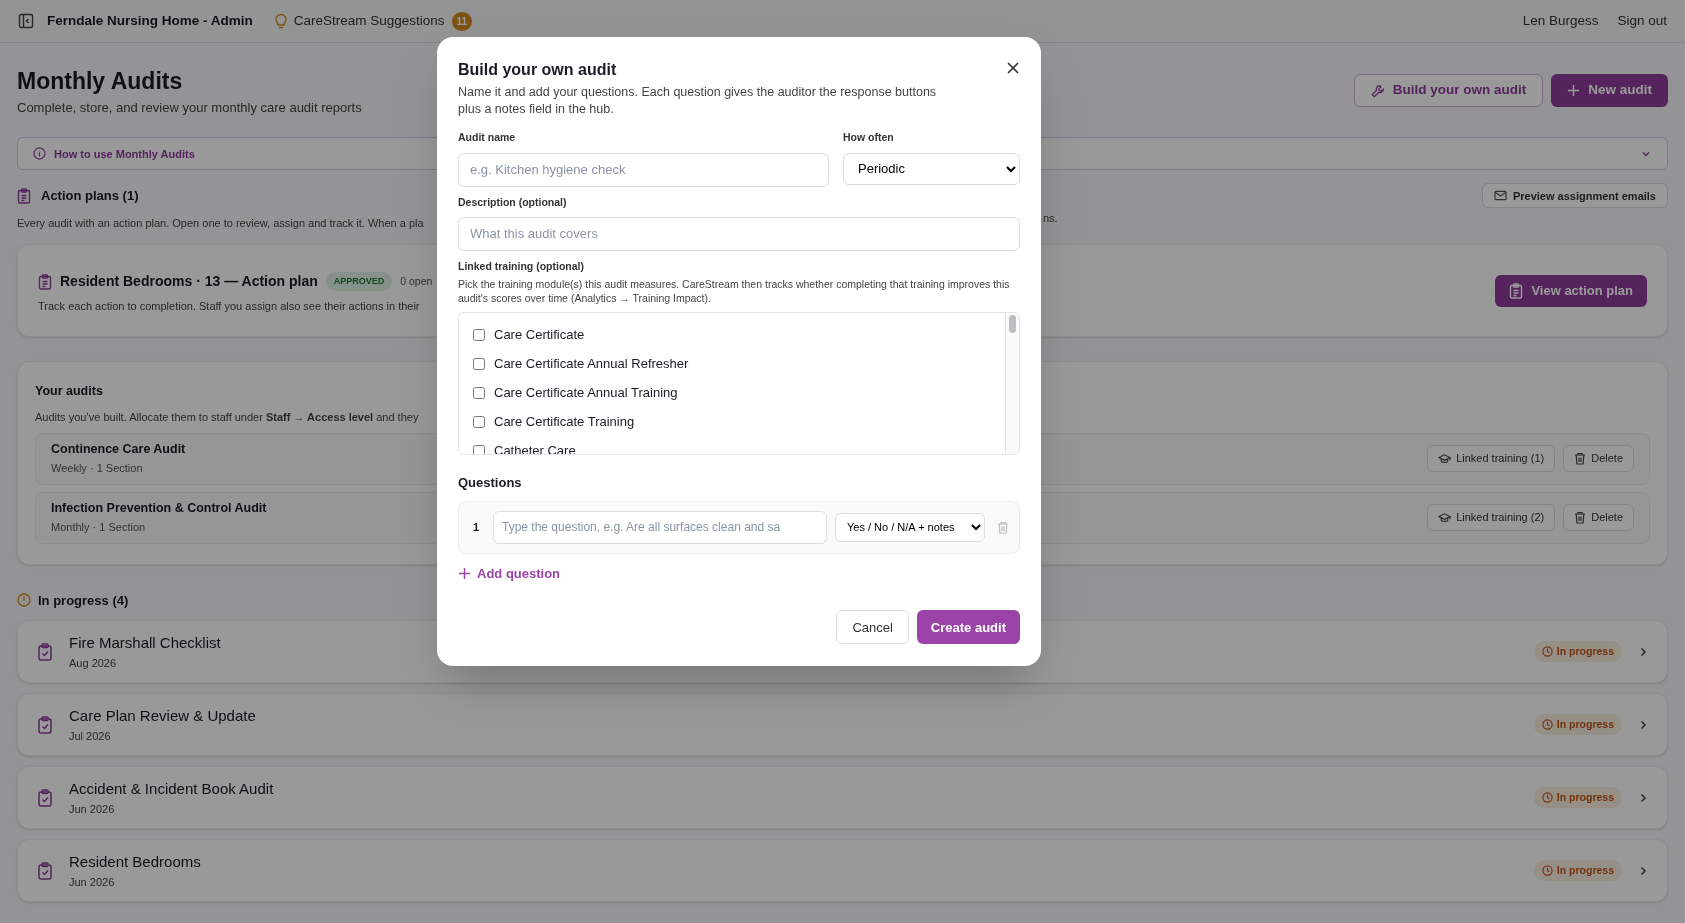 This screenshot has width=1685, height=923. Describe the element at coordinates (135, 862) in the screenshot. I see `audit-title: Resident Bedrooms` at that location.